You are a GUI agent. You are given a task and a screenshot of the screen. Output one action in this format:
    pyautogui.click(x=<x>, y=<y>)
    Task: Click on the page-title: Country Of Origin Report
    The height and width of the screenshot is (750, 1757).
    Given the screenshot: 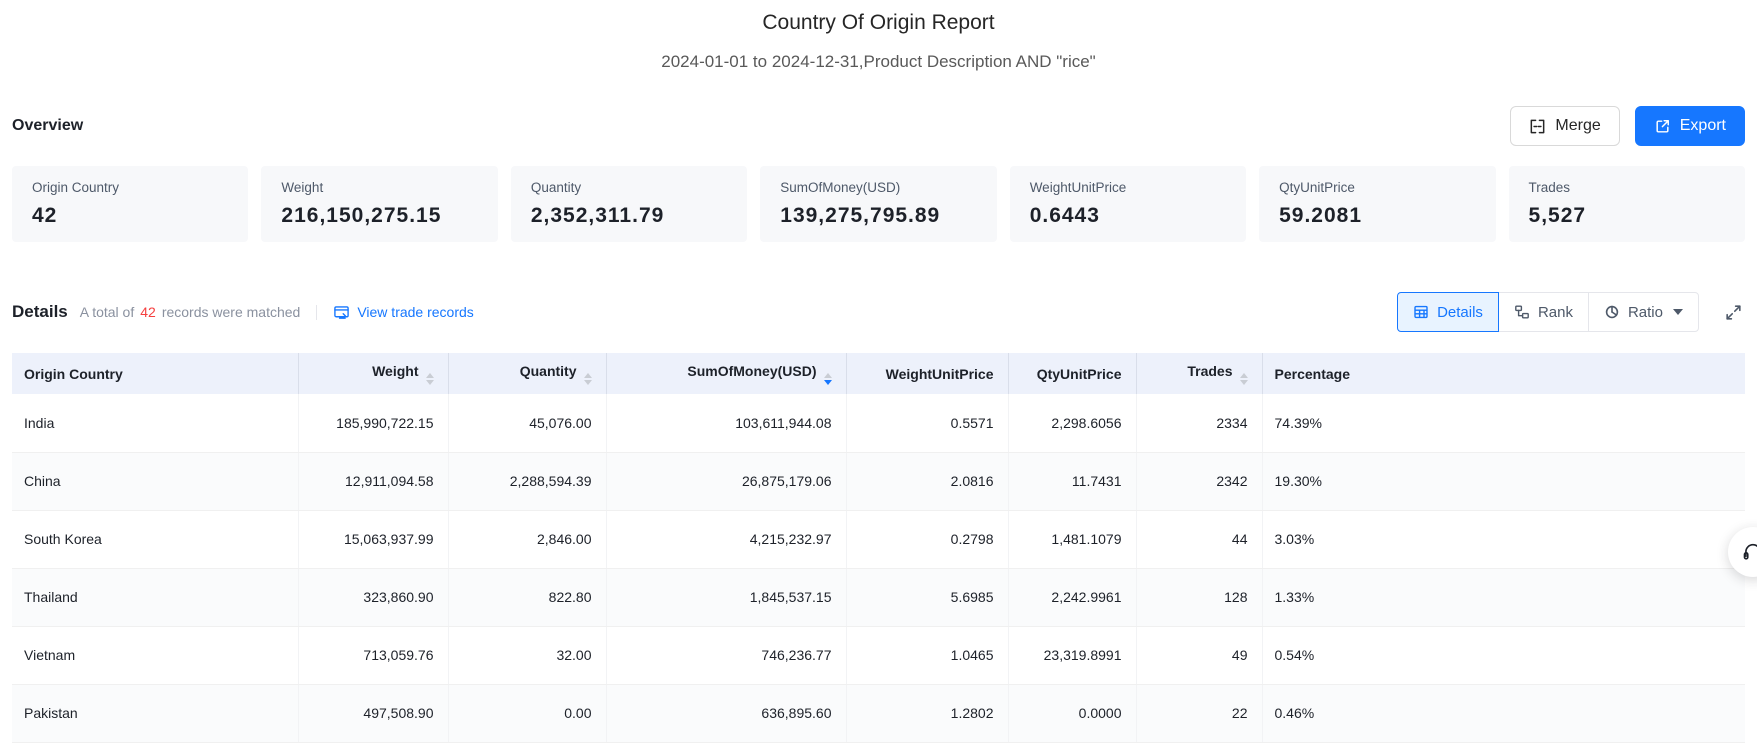 What is the action you would take?
    pyautogui.click(x=878, y=22)
    